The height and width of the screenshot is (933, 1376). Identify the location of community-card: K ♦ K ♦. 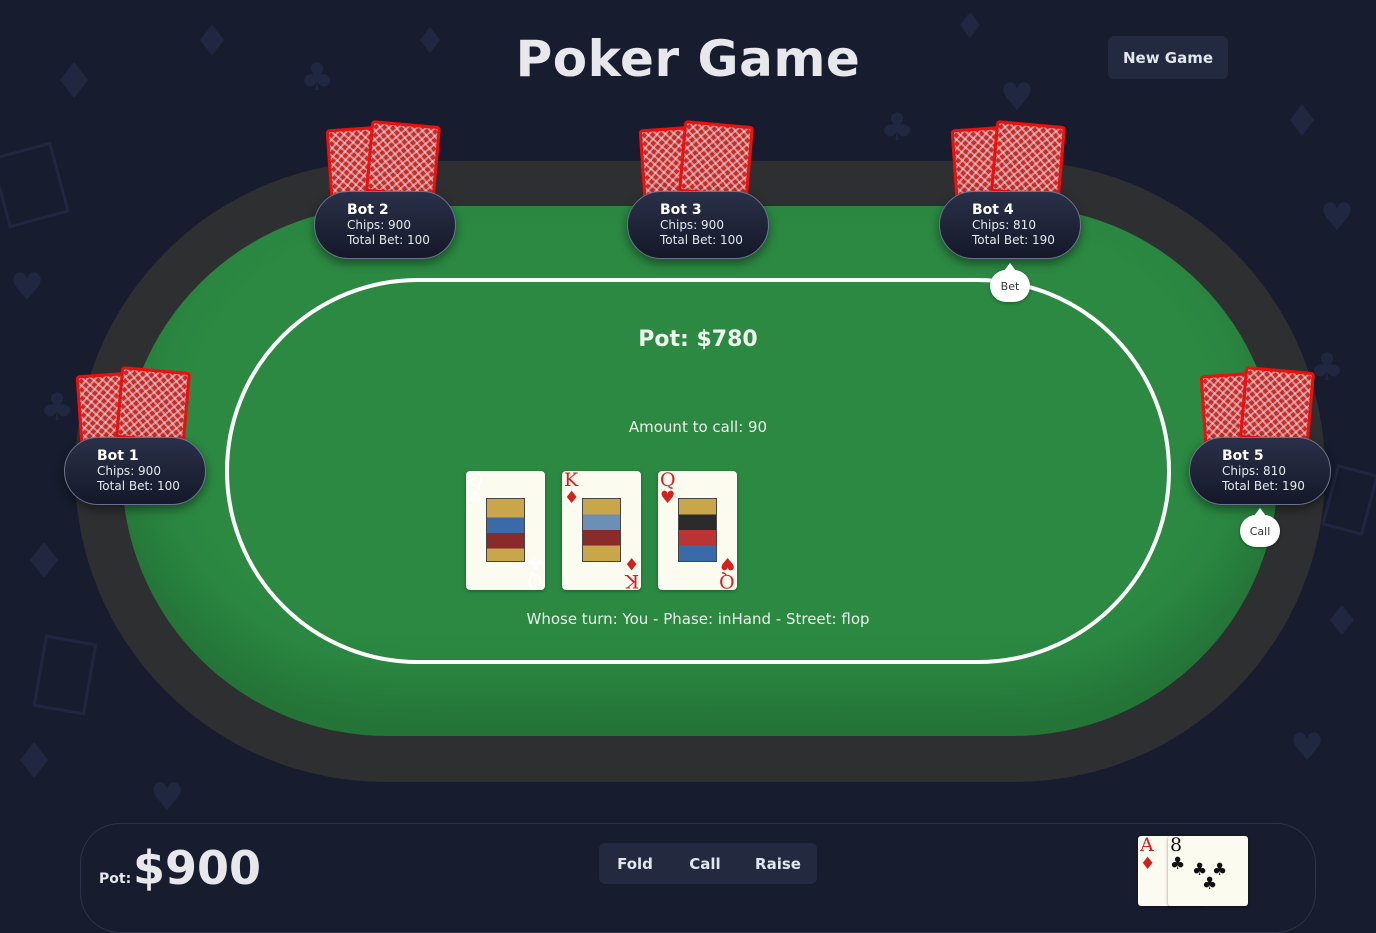
(601, 530).